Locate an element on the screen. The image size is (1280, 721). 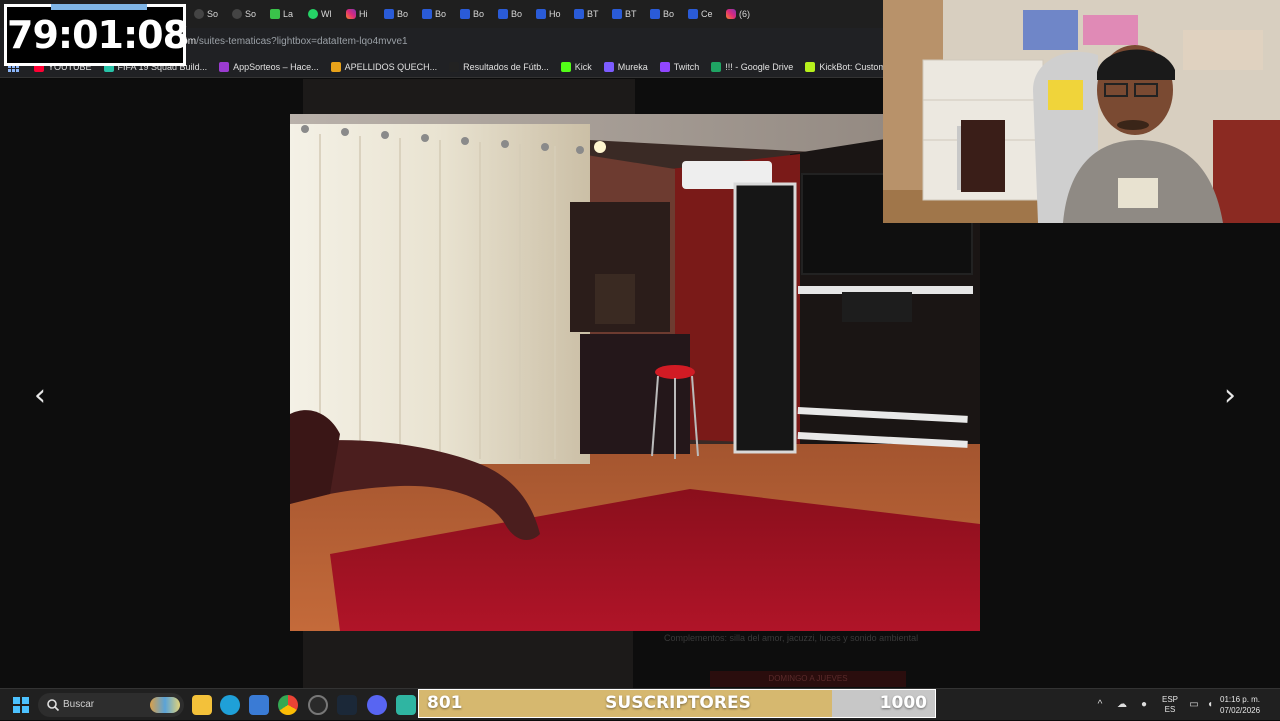
instagram-icon is located at coordinates (351, 14).